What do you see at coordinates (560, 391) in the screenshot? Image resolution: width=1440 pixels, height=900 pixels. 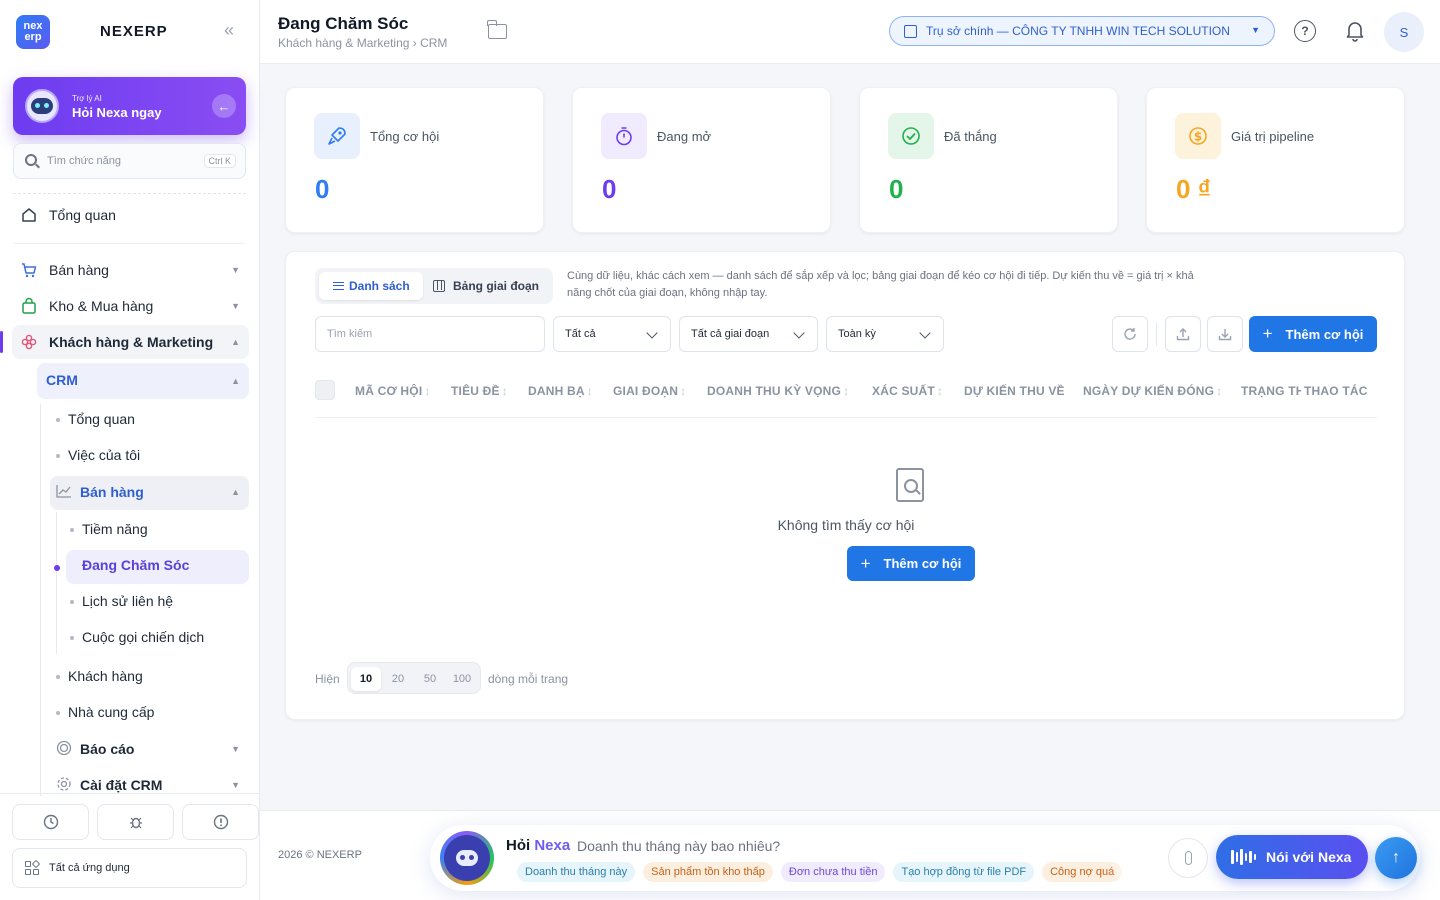 I see `column-header: DANH BẠ ↕` at bounding box center [560, 391].